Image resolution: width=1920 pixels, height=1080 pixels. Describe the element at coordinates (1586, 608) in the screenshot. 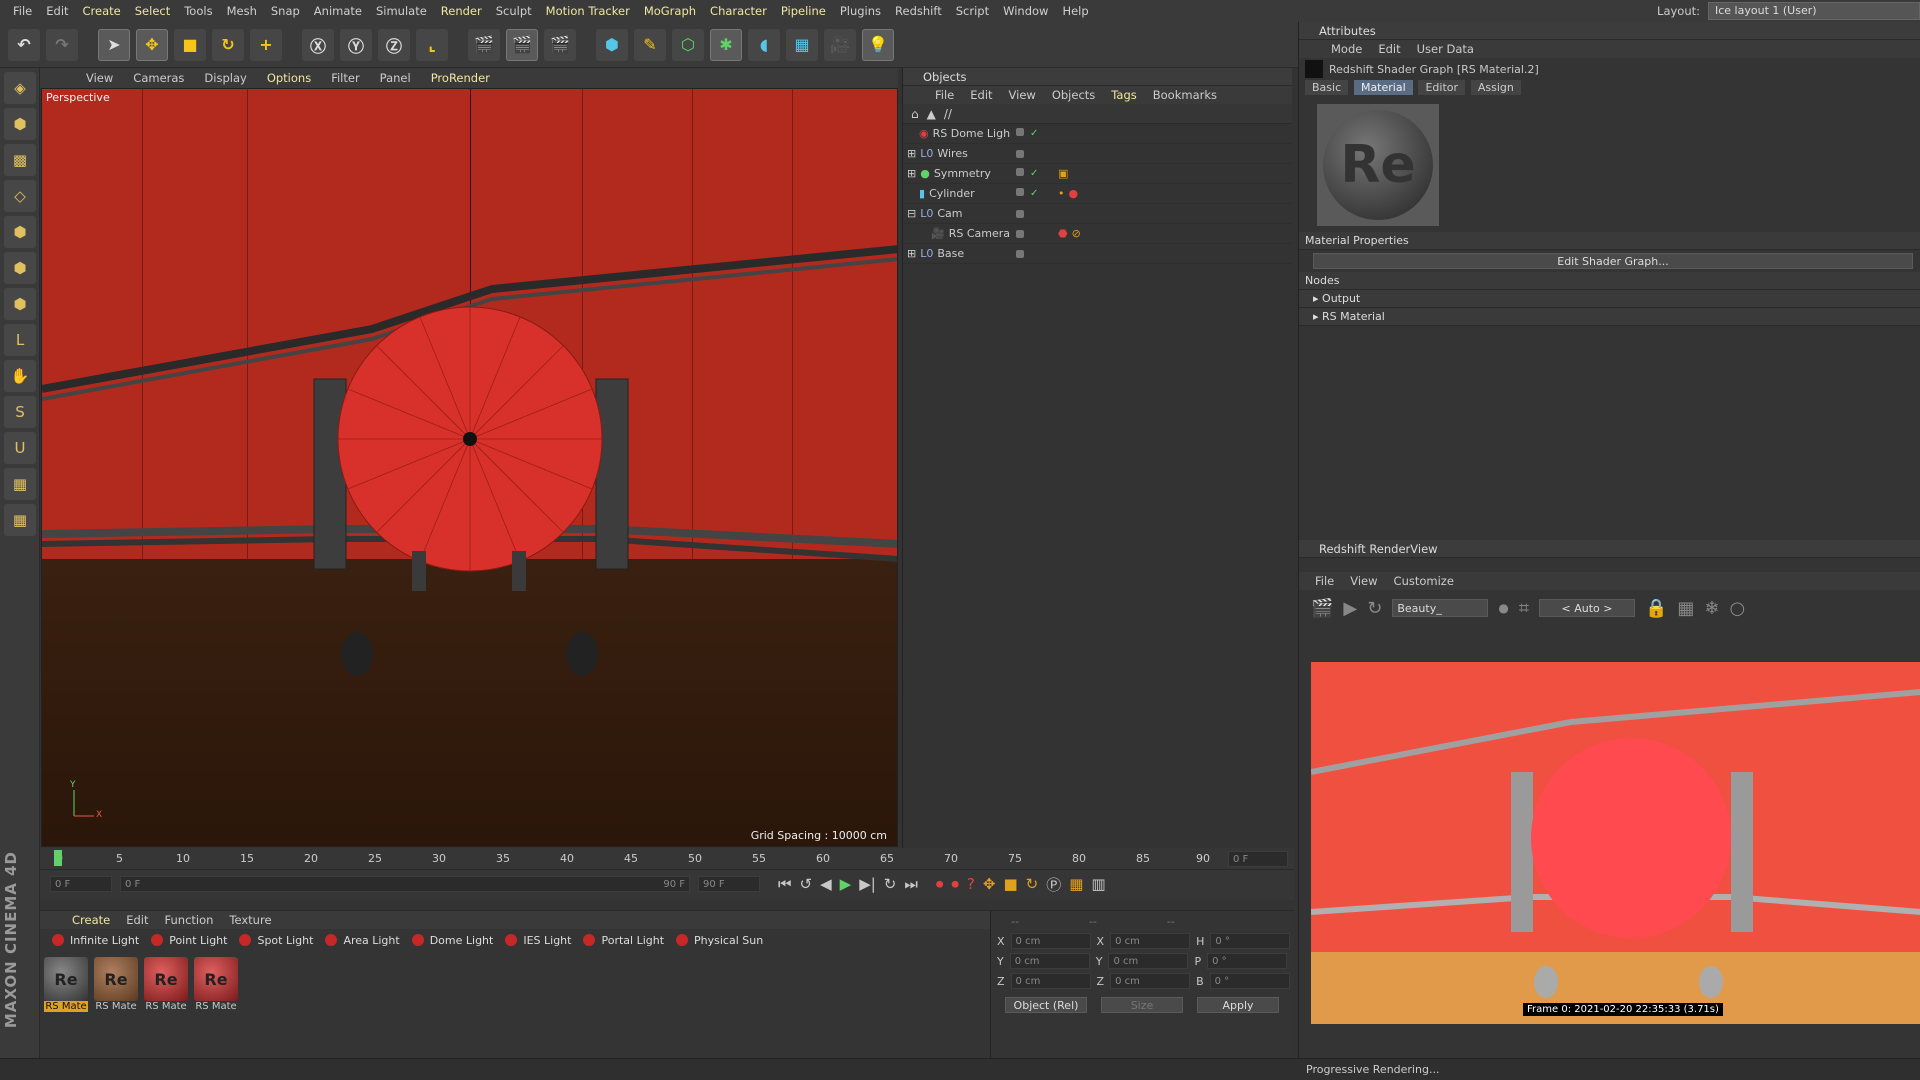

I see `camera-dropdown: < Auto >` at that location.